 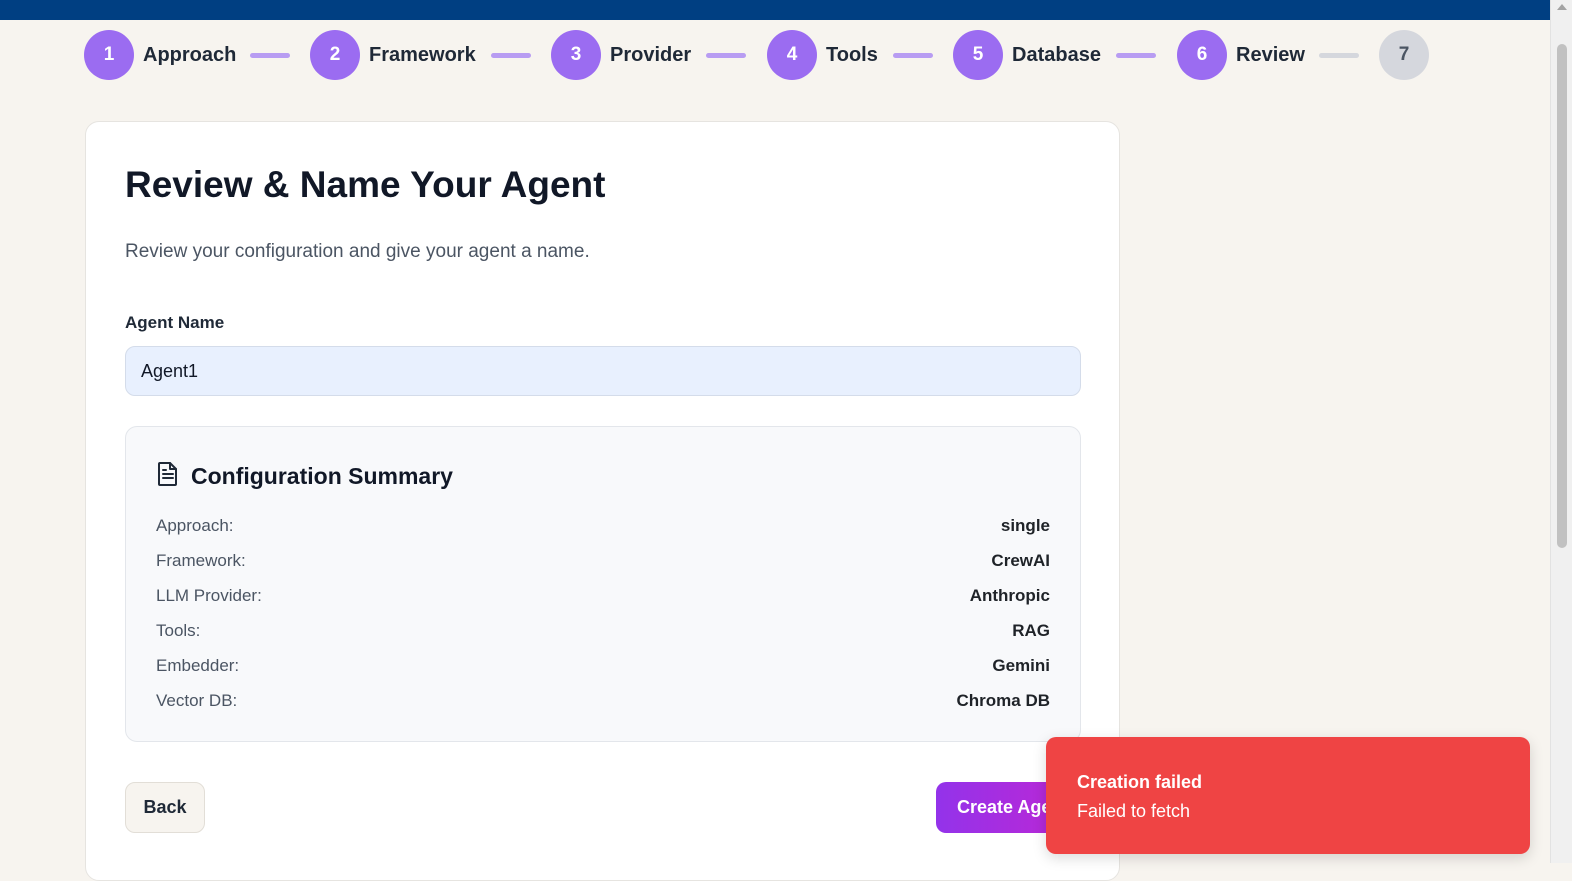 I want to click on step-label: Provider, so click(x=651, y=54).